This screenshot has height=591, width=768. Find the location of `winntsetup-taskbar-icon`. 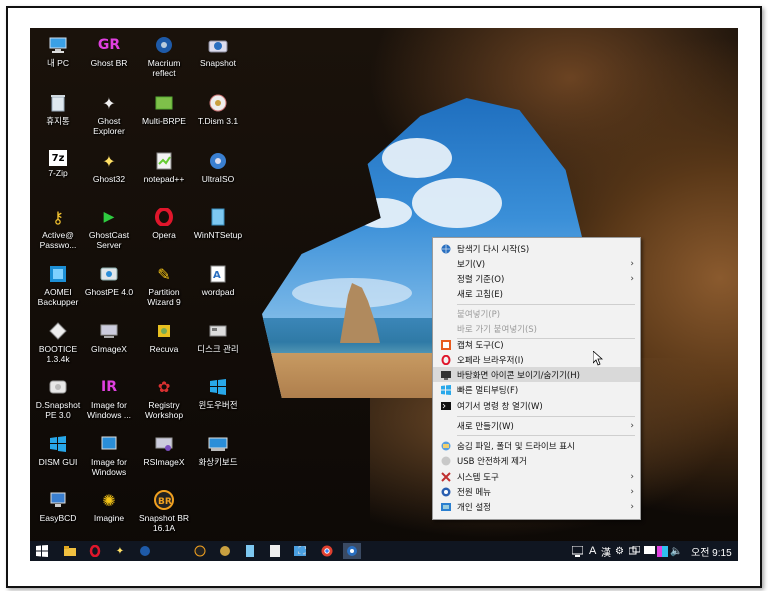

winntsetup-taskbar-icon is located at coordinates (250, 551).